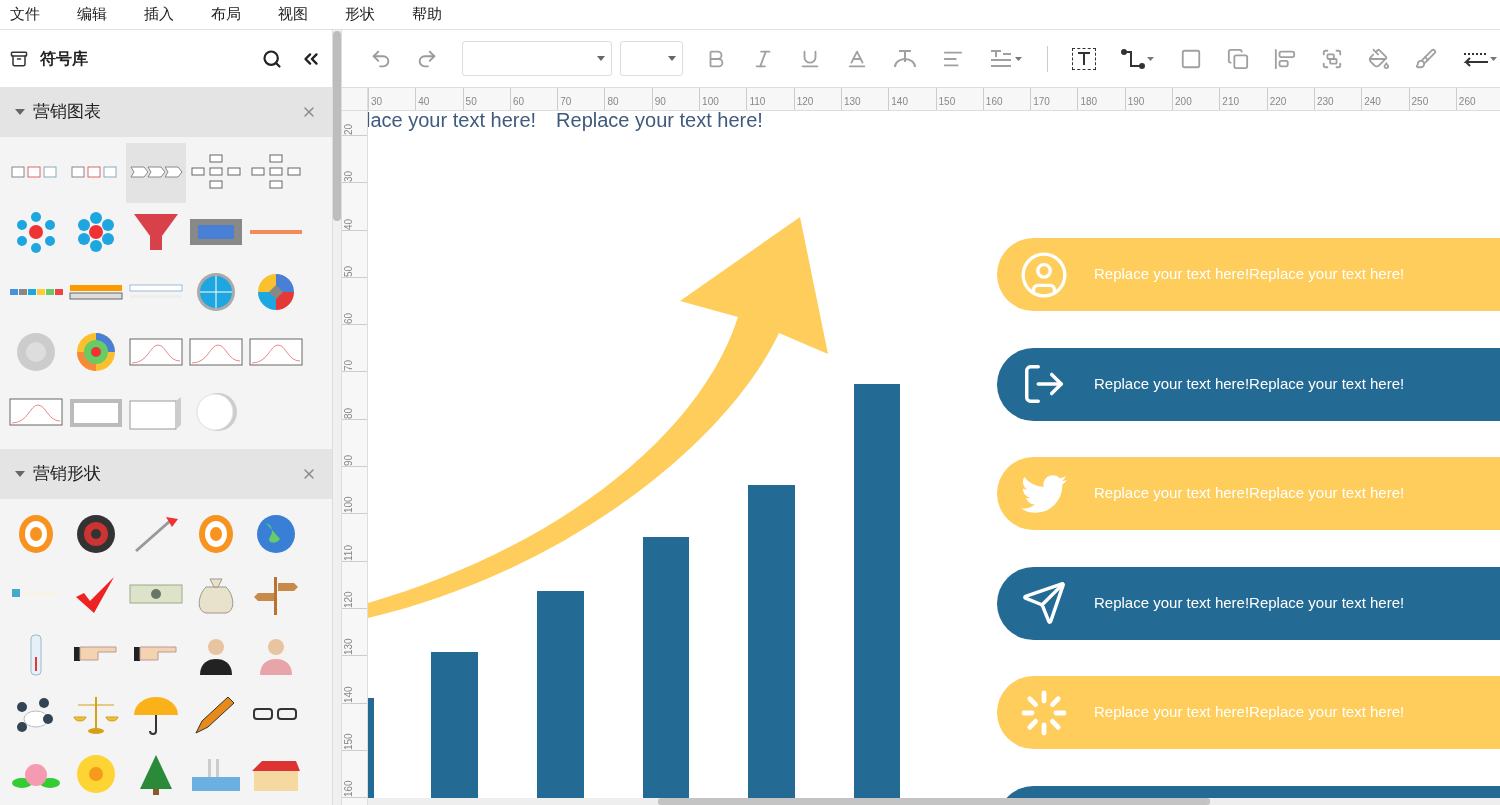  What do you see at coordinates (166, 112) in the screenshot?
I see `section-header: 营销图表` at bounding box center [166, 112].